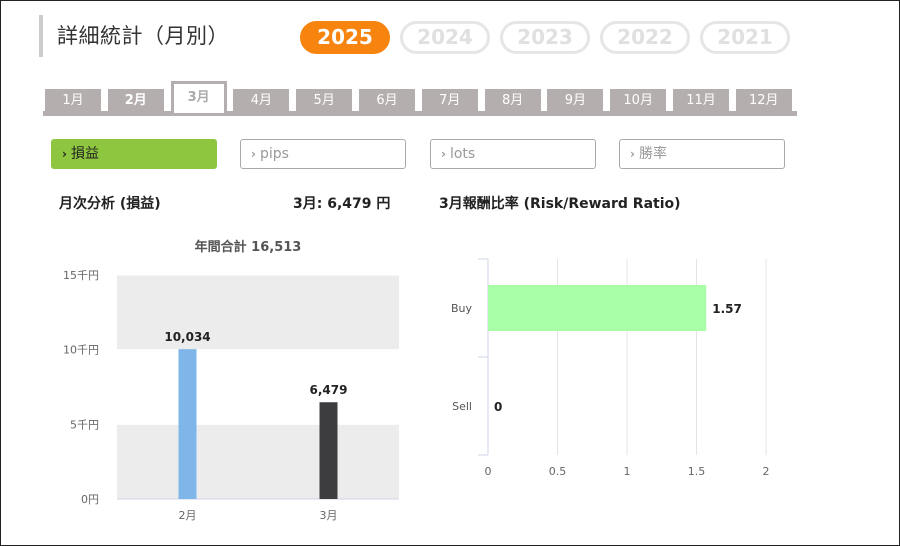 This screenshot has height=546, width=900. Describe the element at coordinates (462, 308) in the screenshot. I see `category-label: Buy` at that location.